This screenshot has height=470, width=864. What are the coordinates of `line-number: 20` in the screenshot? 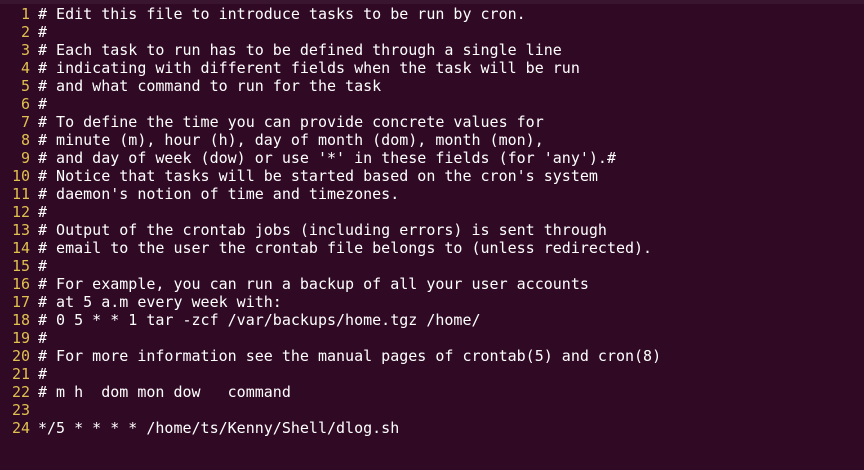 It's located at (20, 356).